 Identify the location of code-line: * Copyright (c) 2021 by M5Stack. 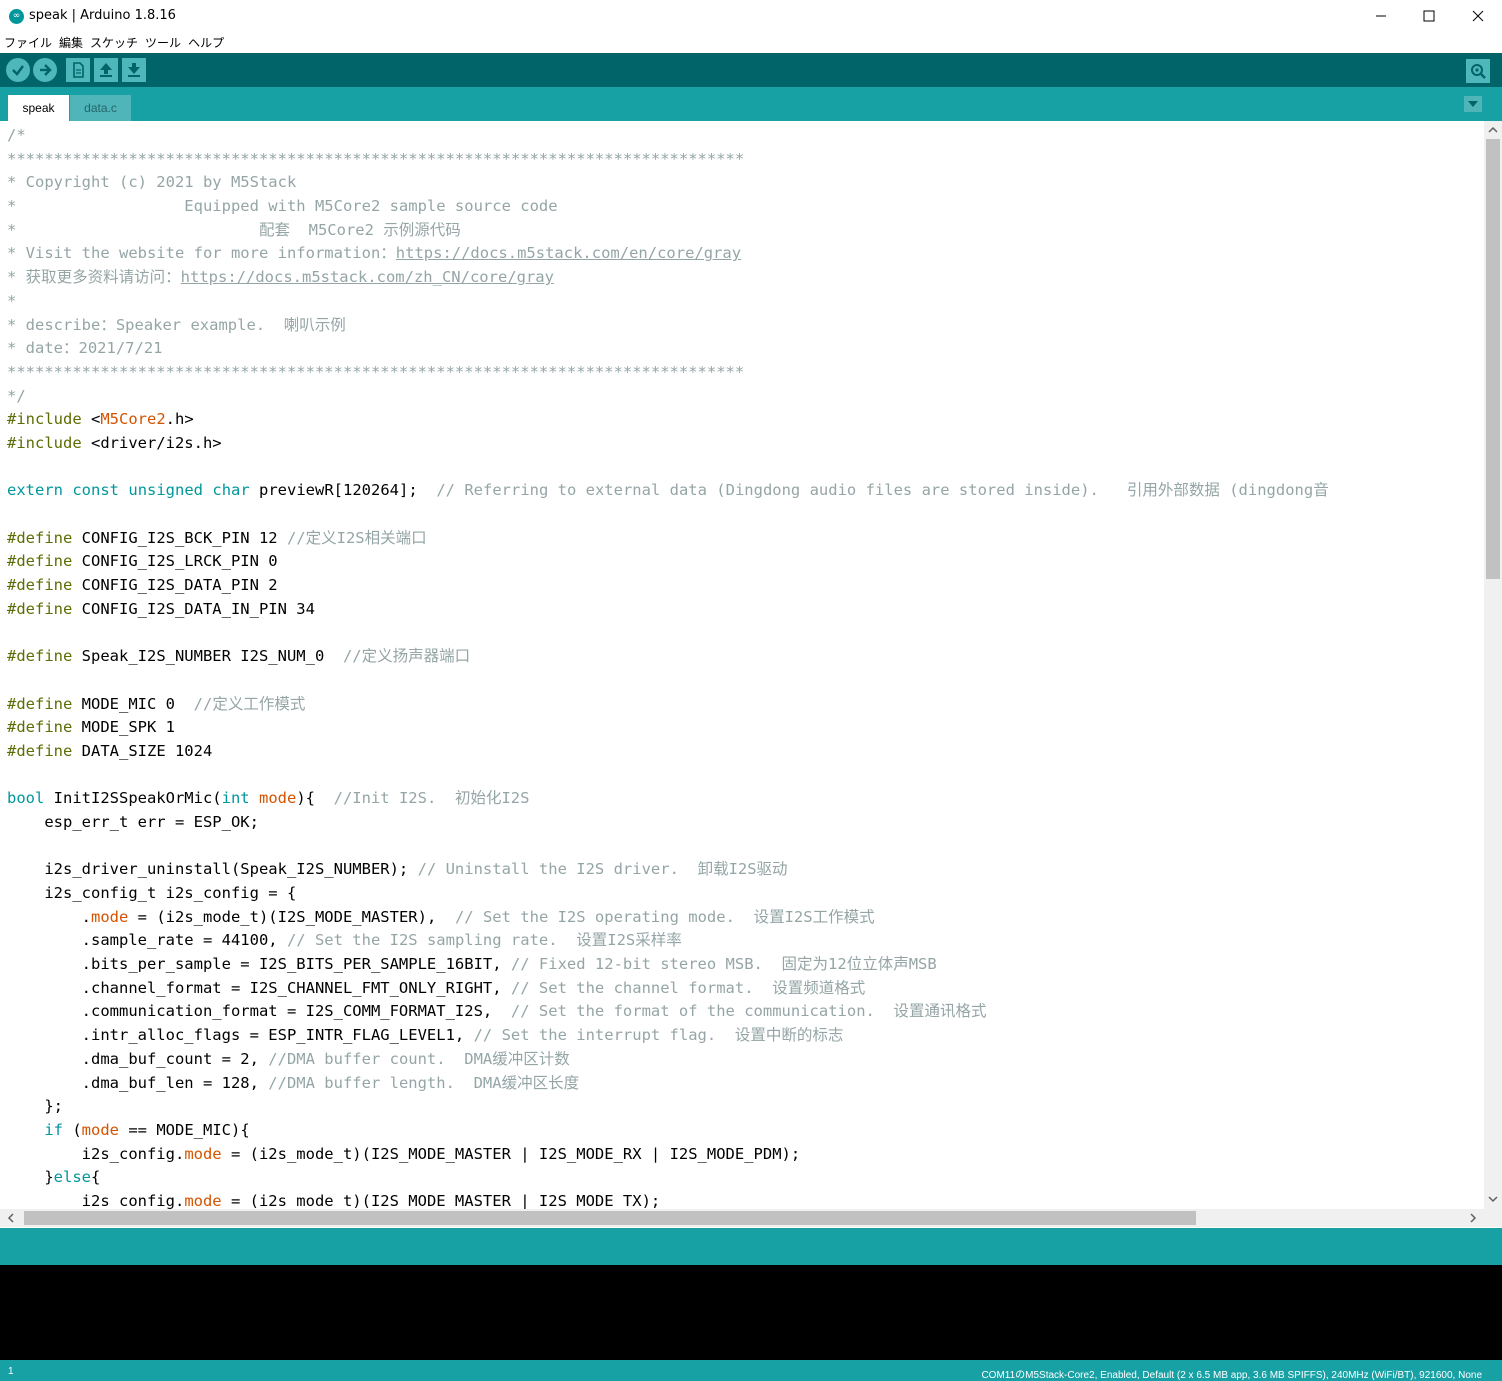
(668, 183).